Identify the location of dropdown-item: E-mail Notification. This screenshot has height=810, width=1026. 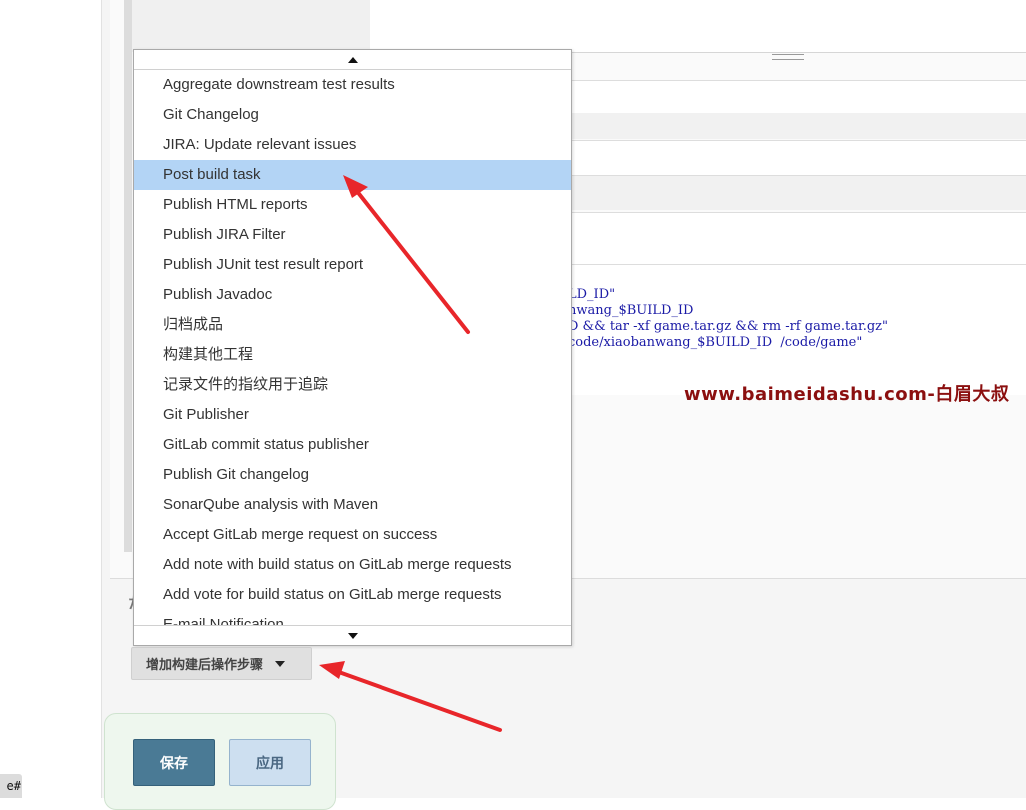
(352, 617).